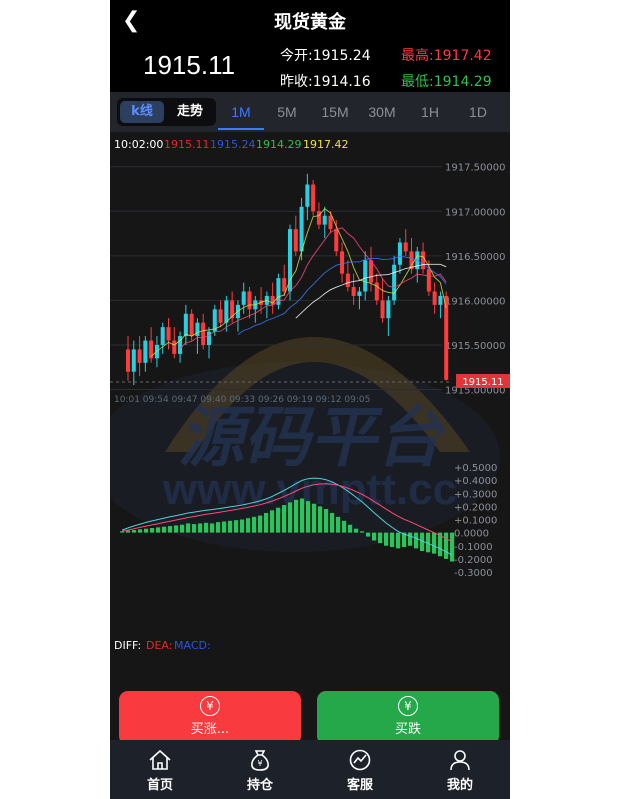  Describe the element at coordinates (475, 481) in the screenshot. I see `macd-tick-label: +0.4000` at that location.